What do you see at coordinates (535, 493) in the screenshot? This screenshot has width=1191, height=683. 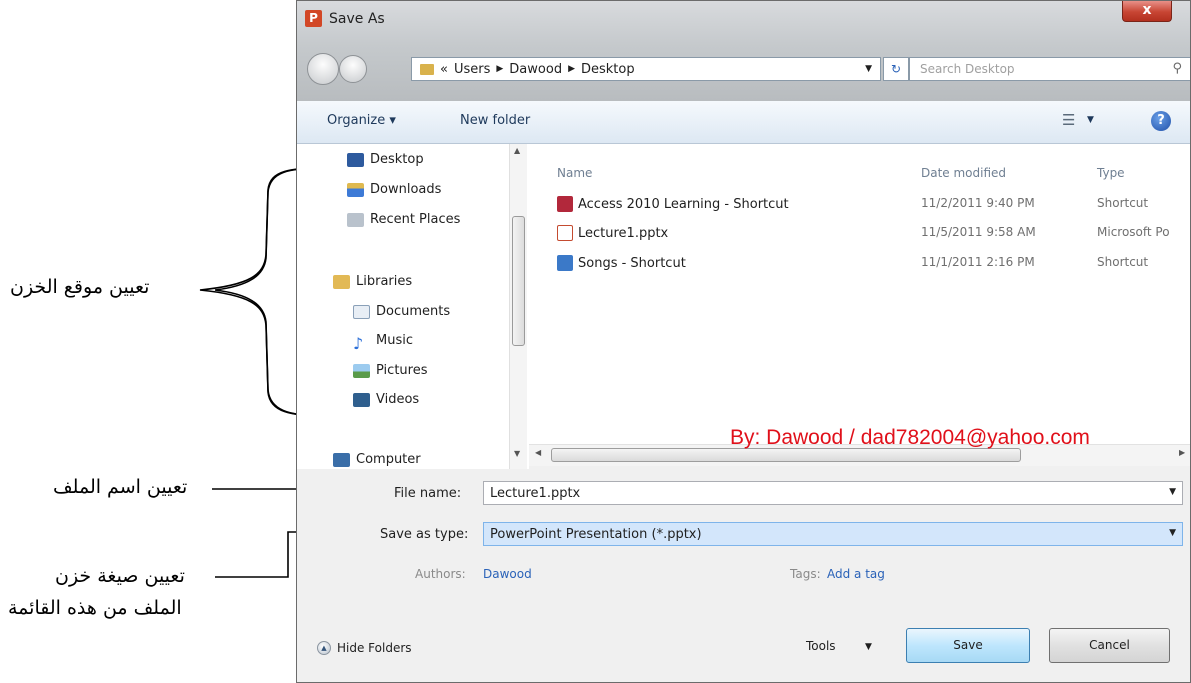 I see `file-name-value: Lecture1.pptx` at bounding box center [535, 493].